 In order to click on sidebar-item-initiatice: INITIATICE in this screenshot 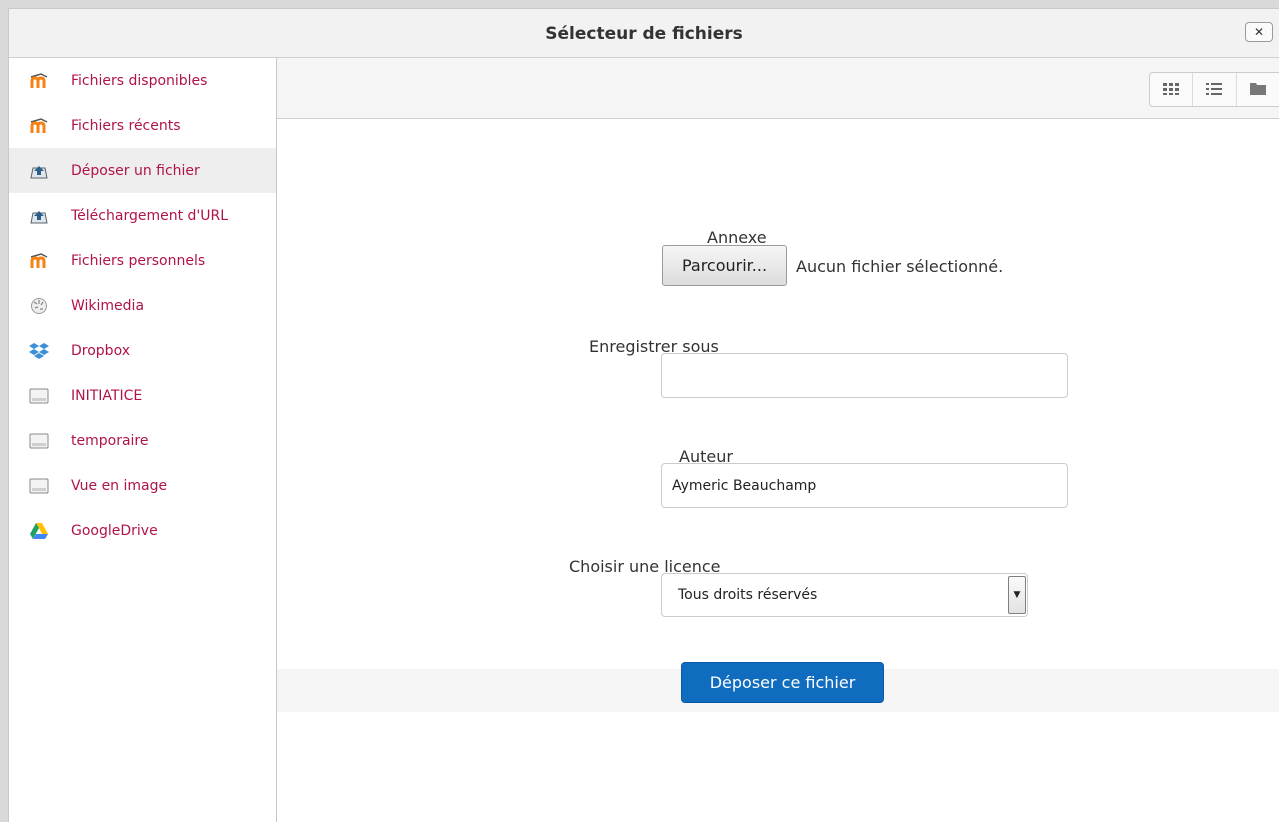, I will do `click(142, 395)`.